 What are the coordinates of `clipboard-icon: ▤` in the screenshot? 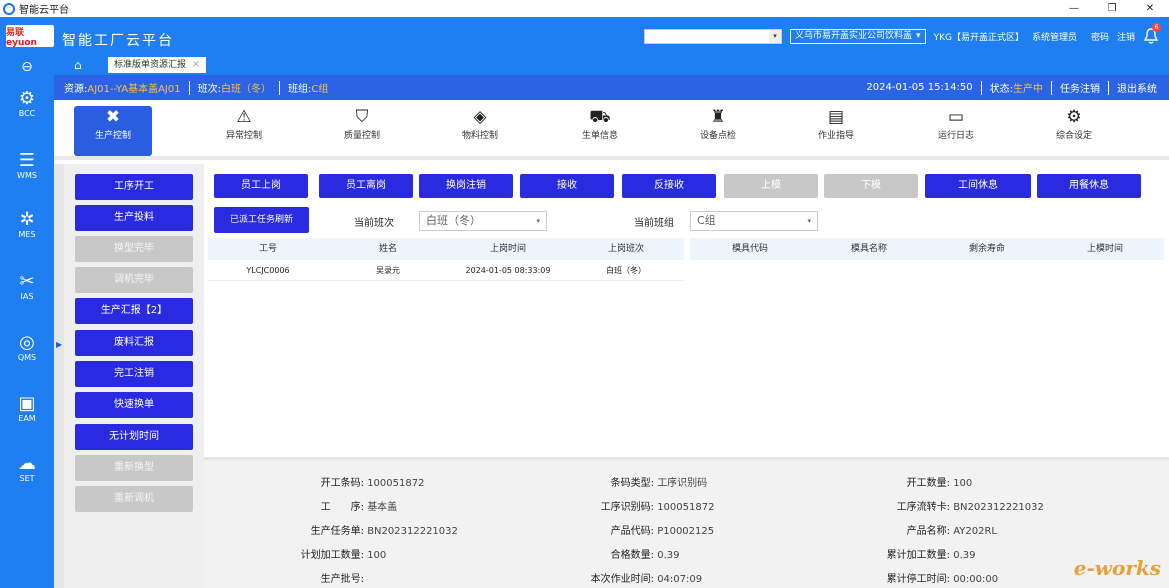 It's located at (836, 117).